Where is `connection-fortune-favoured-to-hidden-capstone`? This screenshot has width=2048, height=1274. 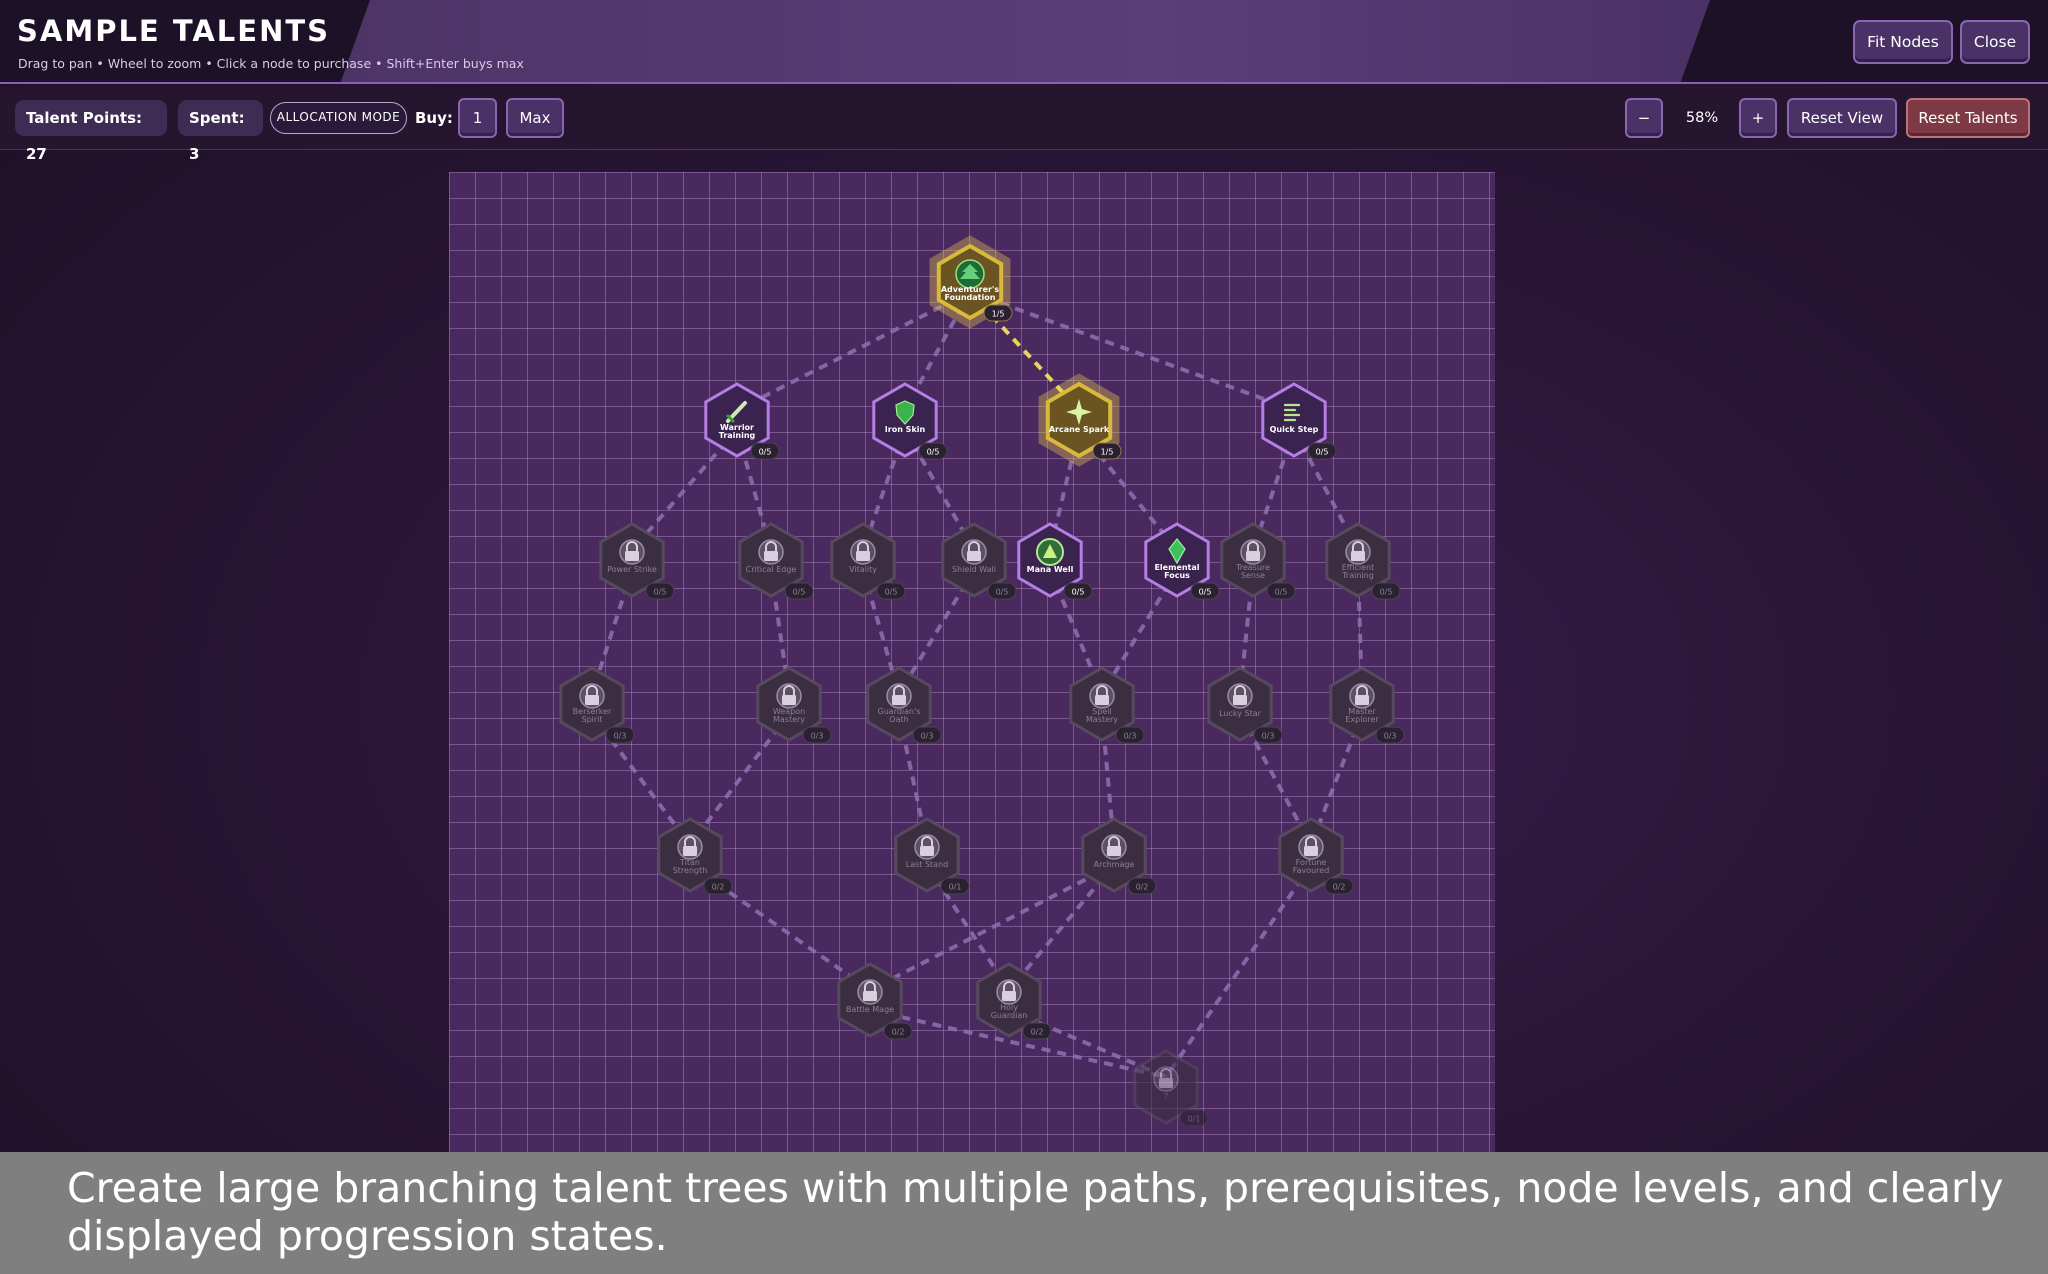 connection-fortune-favoured-to-hidden-capstone is located at coordinates (1238, 971).